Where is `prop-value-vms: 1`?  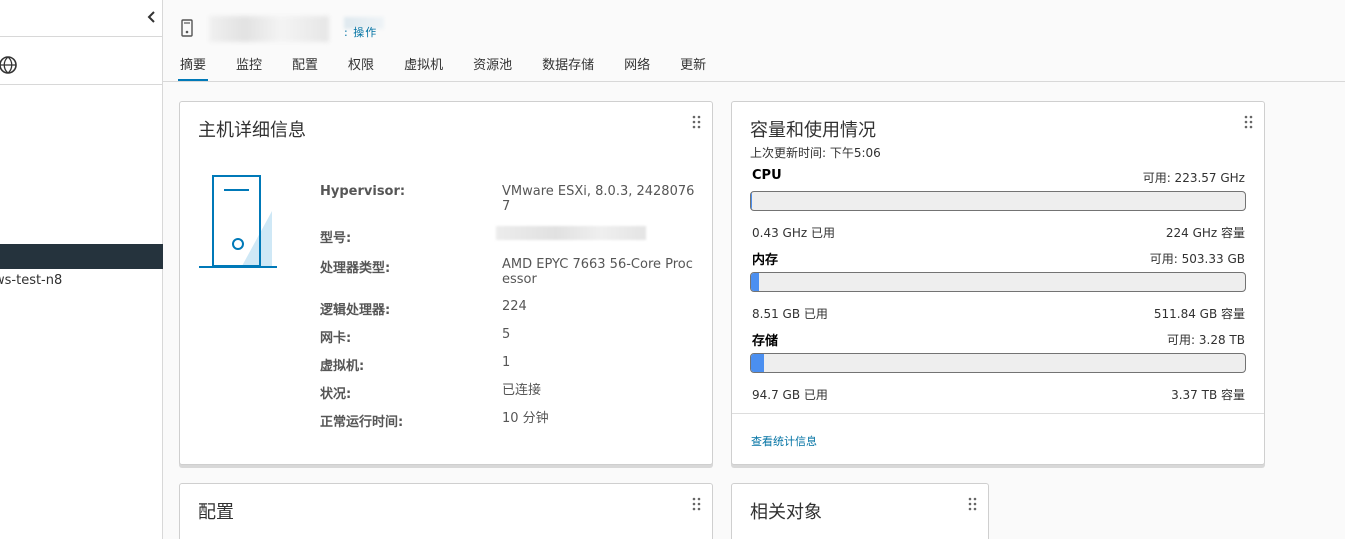 prop-value-vms: 1 is located at coordinates (506, 362).